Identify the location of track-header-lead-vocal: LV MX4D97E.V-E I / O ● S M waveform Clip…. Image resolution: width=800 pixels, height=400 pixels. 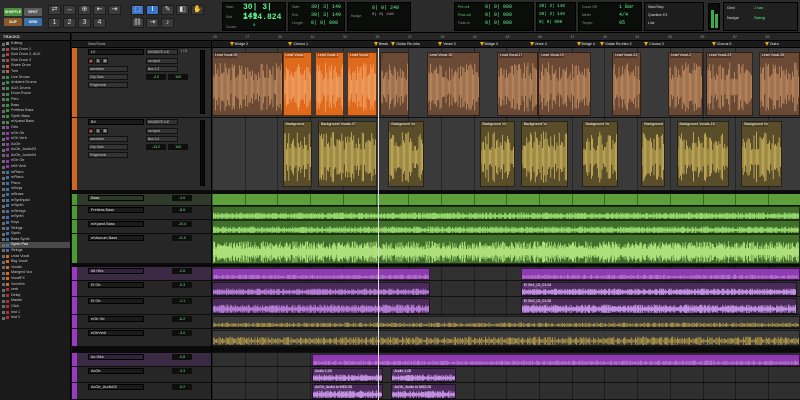
(141, 83).